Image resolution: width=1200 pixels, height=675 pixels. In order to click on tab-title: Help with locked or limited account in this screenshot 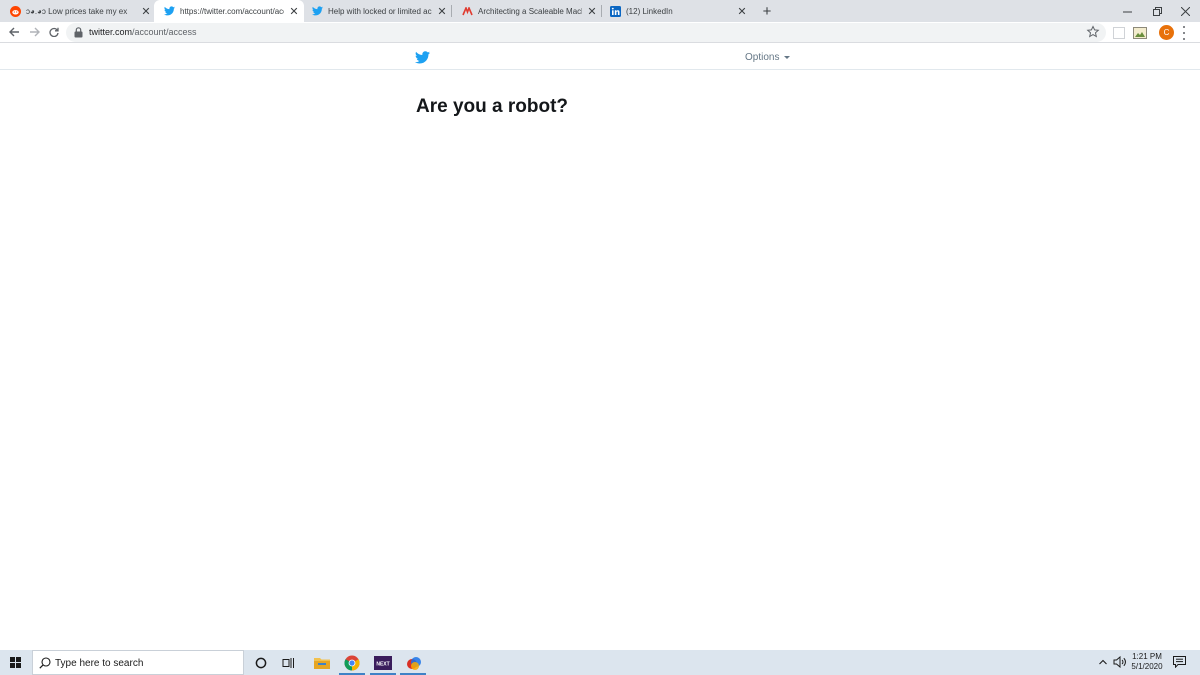, I will do `click(380, 11)`.